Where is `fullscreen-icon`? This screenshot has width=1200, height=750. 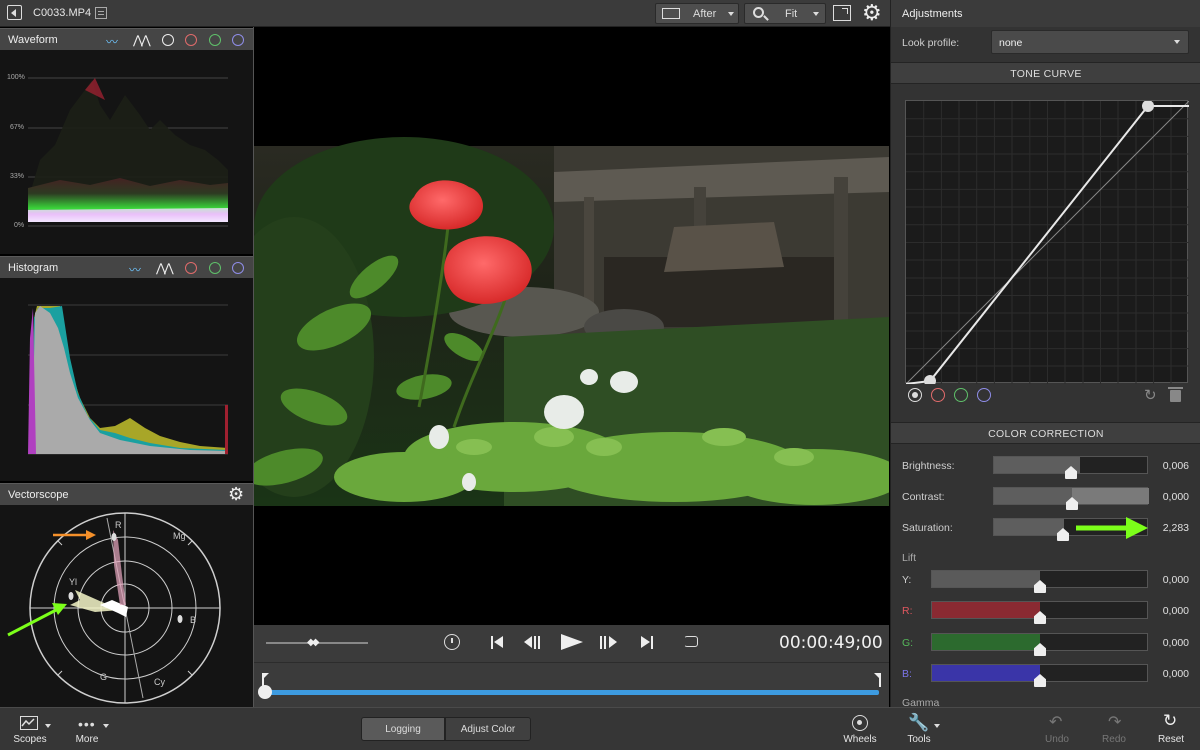
fullscreen-icon is located at coordinates (842, 13).